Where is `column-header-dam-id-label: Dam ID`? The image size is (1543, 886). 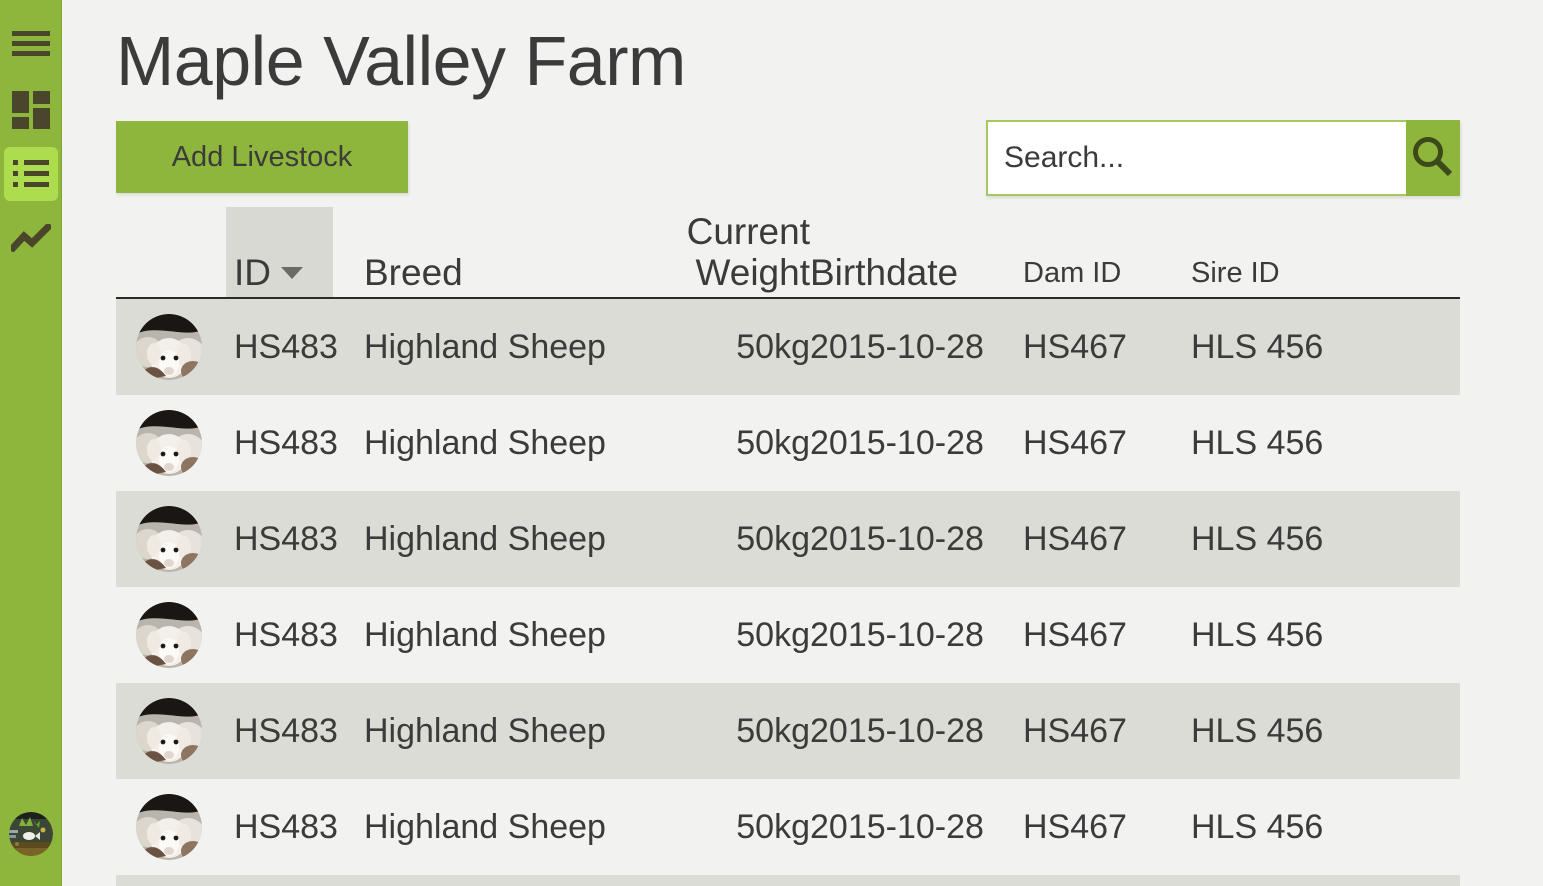 column-header-dam-id-label: Dam ID is located at coordinates (1072, 273).